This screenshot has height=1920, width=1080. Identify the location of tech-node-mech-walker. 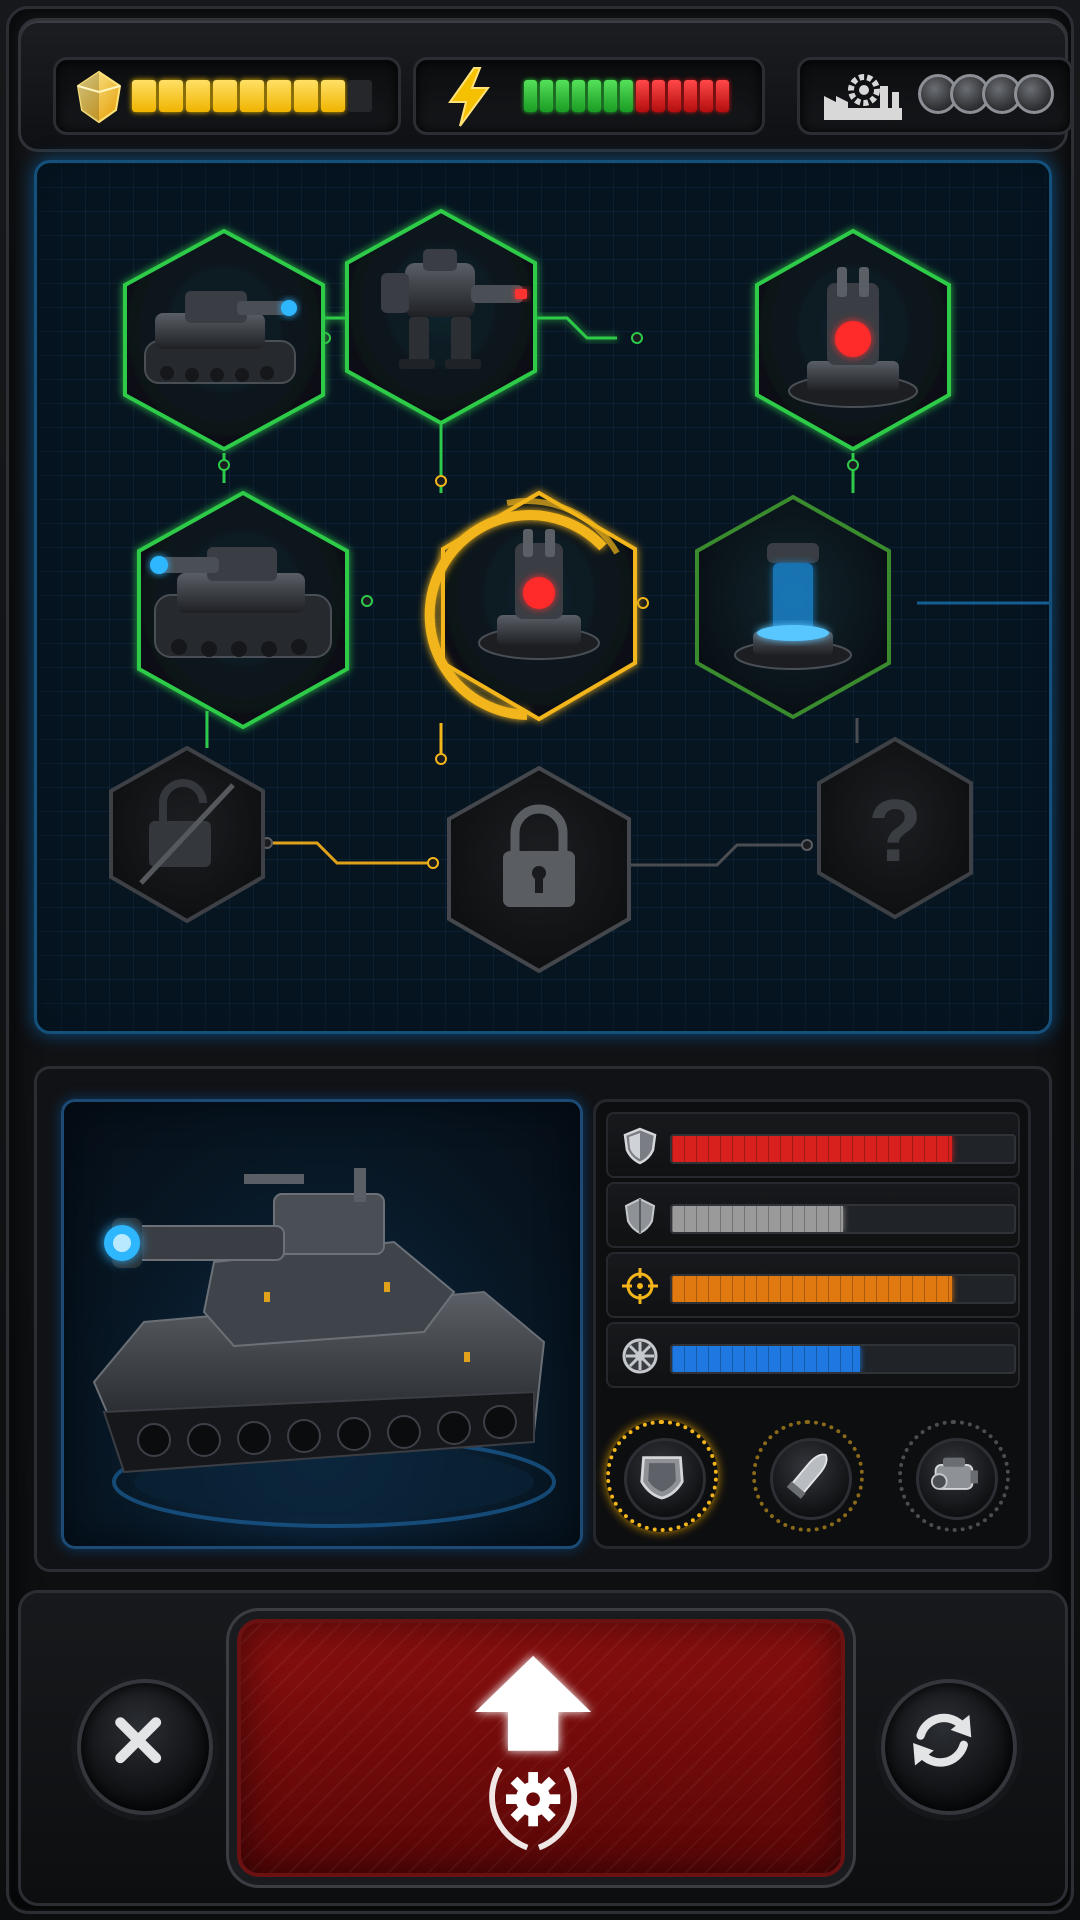
(441, 317).